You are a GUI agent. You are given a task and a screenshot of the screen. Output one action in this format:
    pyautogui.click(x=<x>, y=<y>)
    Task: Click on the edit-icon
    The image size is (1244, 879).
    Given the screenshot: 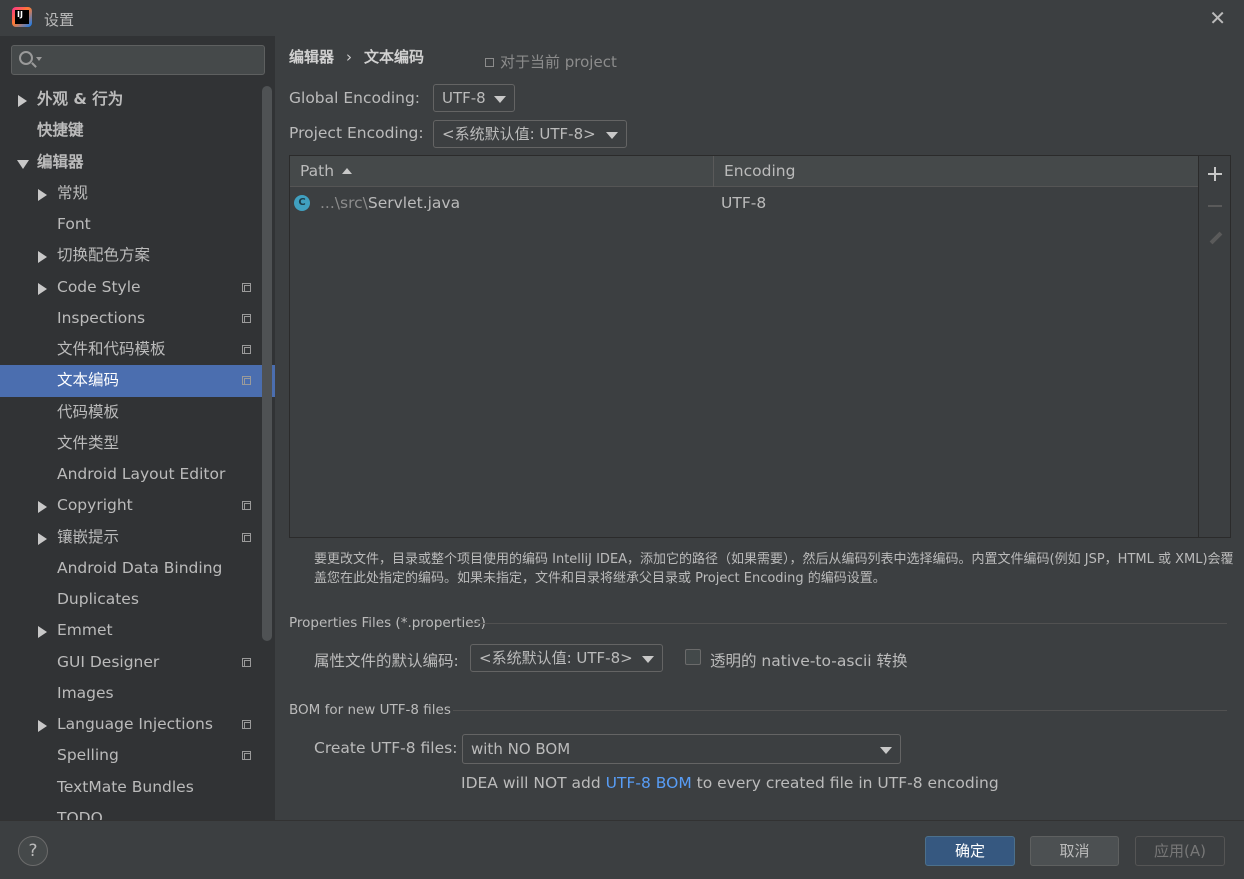 What is the action you would take?
    pyautogui.click(x=1215, y=238)
    